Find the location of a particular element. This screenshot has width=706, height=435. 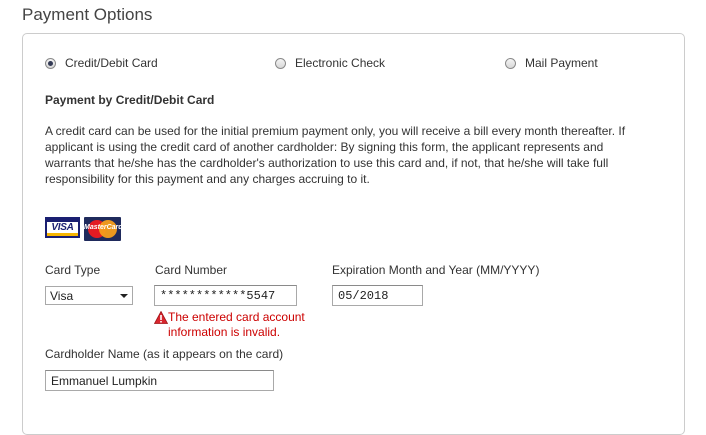

radio-credit-debit-card: Credit/Debit Card is located at coordinates (101, 63).